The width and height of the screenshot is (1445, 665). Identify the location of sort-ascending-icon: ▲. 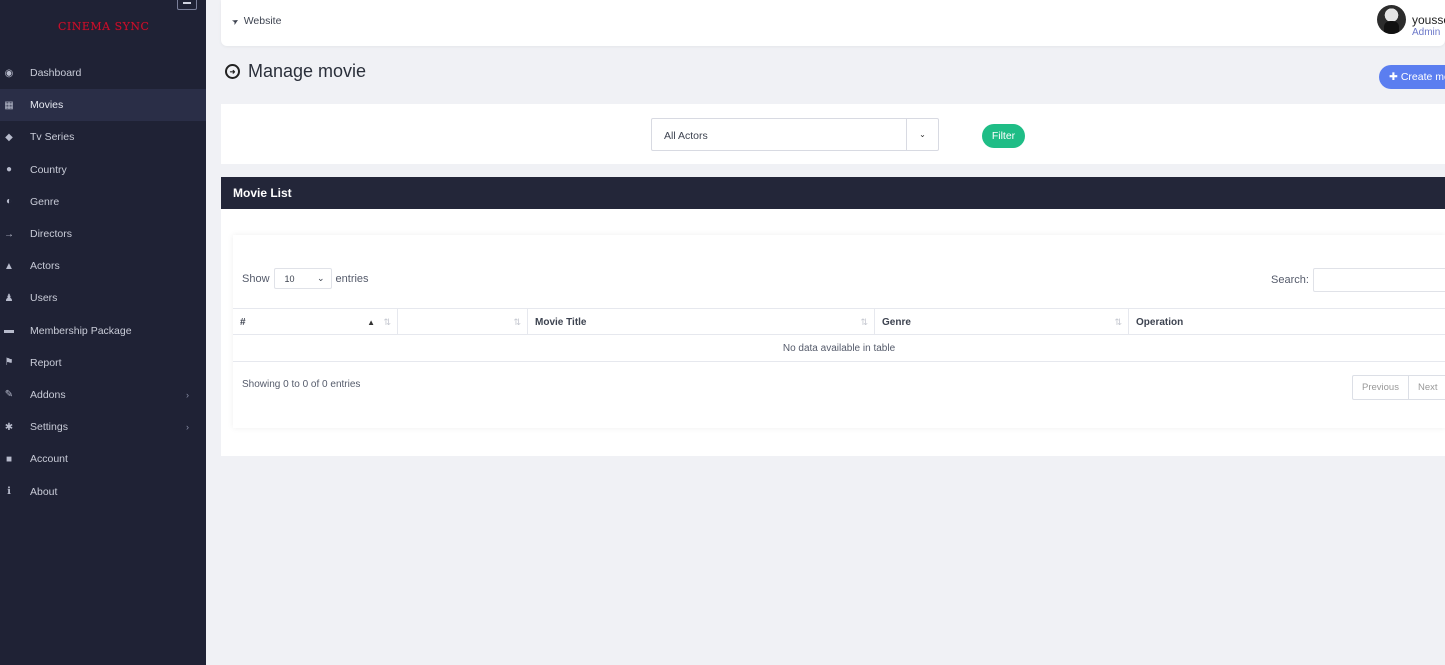
(371, 322).